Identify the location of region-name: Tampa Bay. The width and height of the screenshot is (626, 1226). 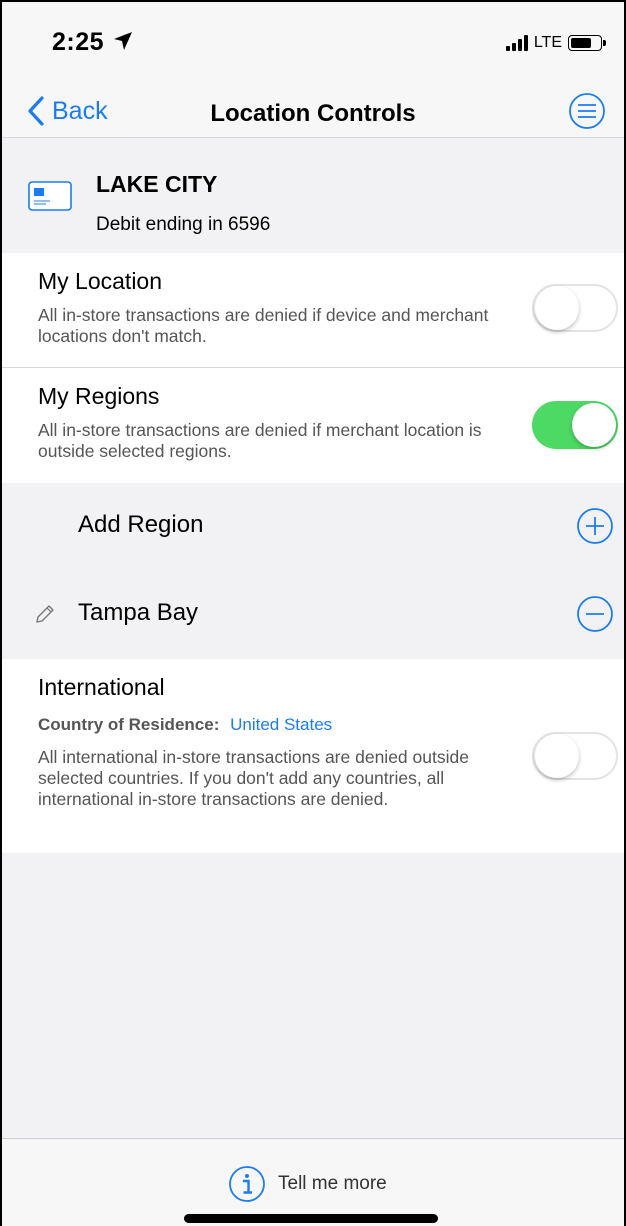
(138, 612).